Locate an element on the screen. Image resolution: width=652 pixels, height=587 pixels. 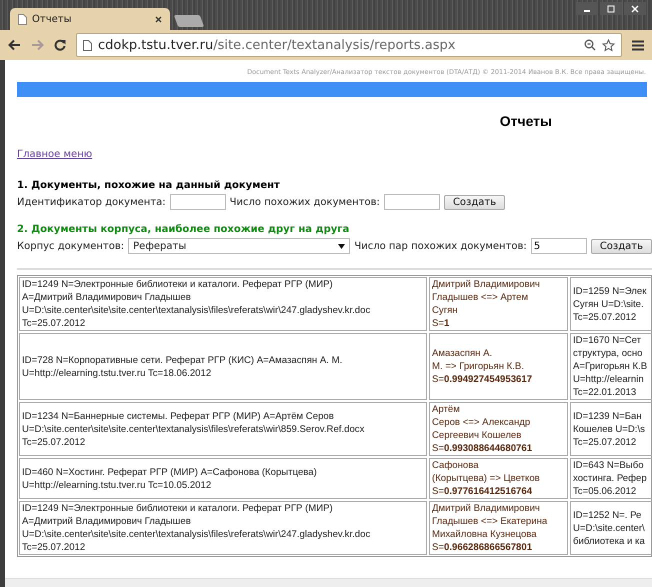
table-cell: Дмитрий Владимирович Гладышев <=> Артем Сугян S=1 is located at coordinates (498, 304).